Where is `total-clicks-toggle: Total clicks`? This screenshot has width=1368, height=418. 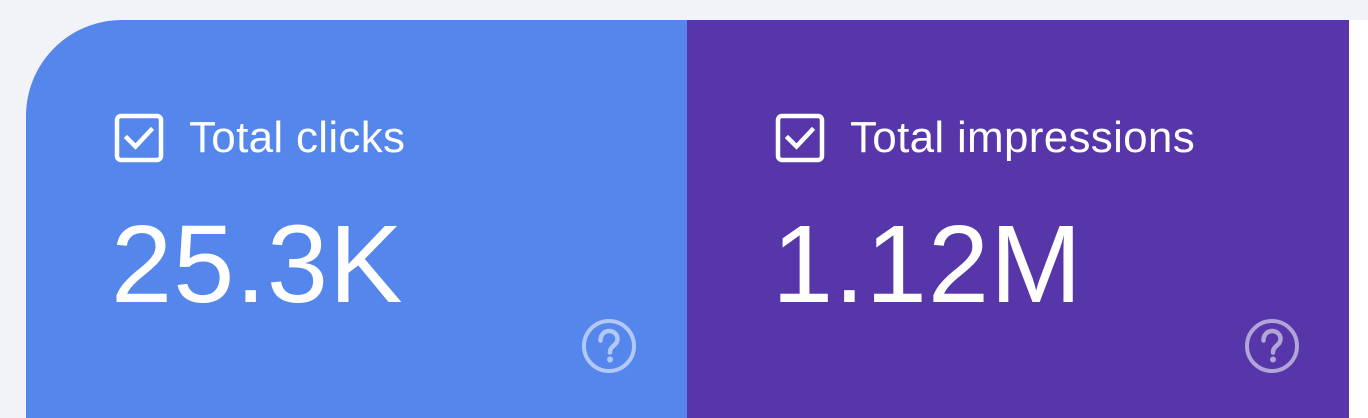
total-clicks-toggle: Total clicks is located at coordinates (259, 138).